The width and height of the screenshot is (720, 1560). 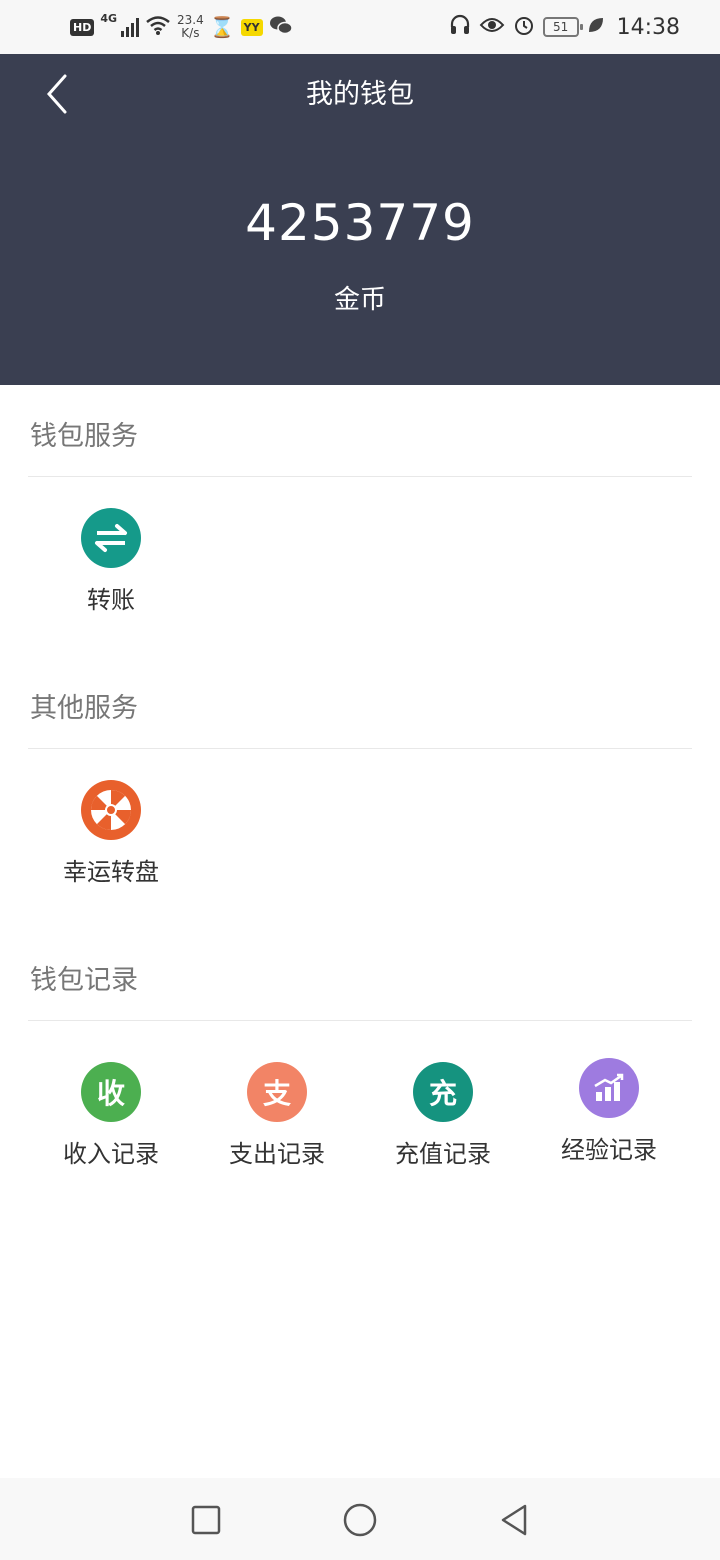 I want to click on status-left: HD 4G 23.4 K/s ⌛ YY, so click(x=181, y=27).